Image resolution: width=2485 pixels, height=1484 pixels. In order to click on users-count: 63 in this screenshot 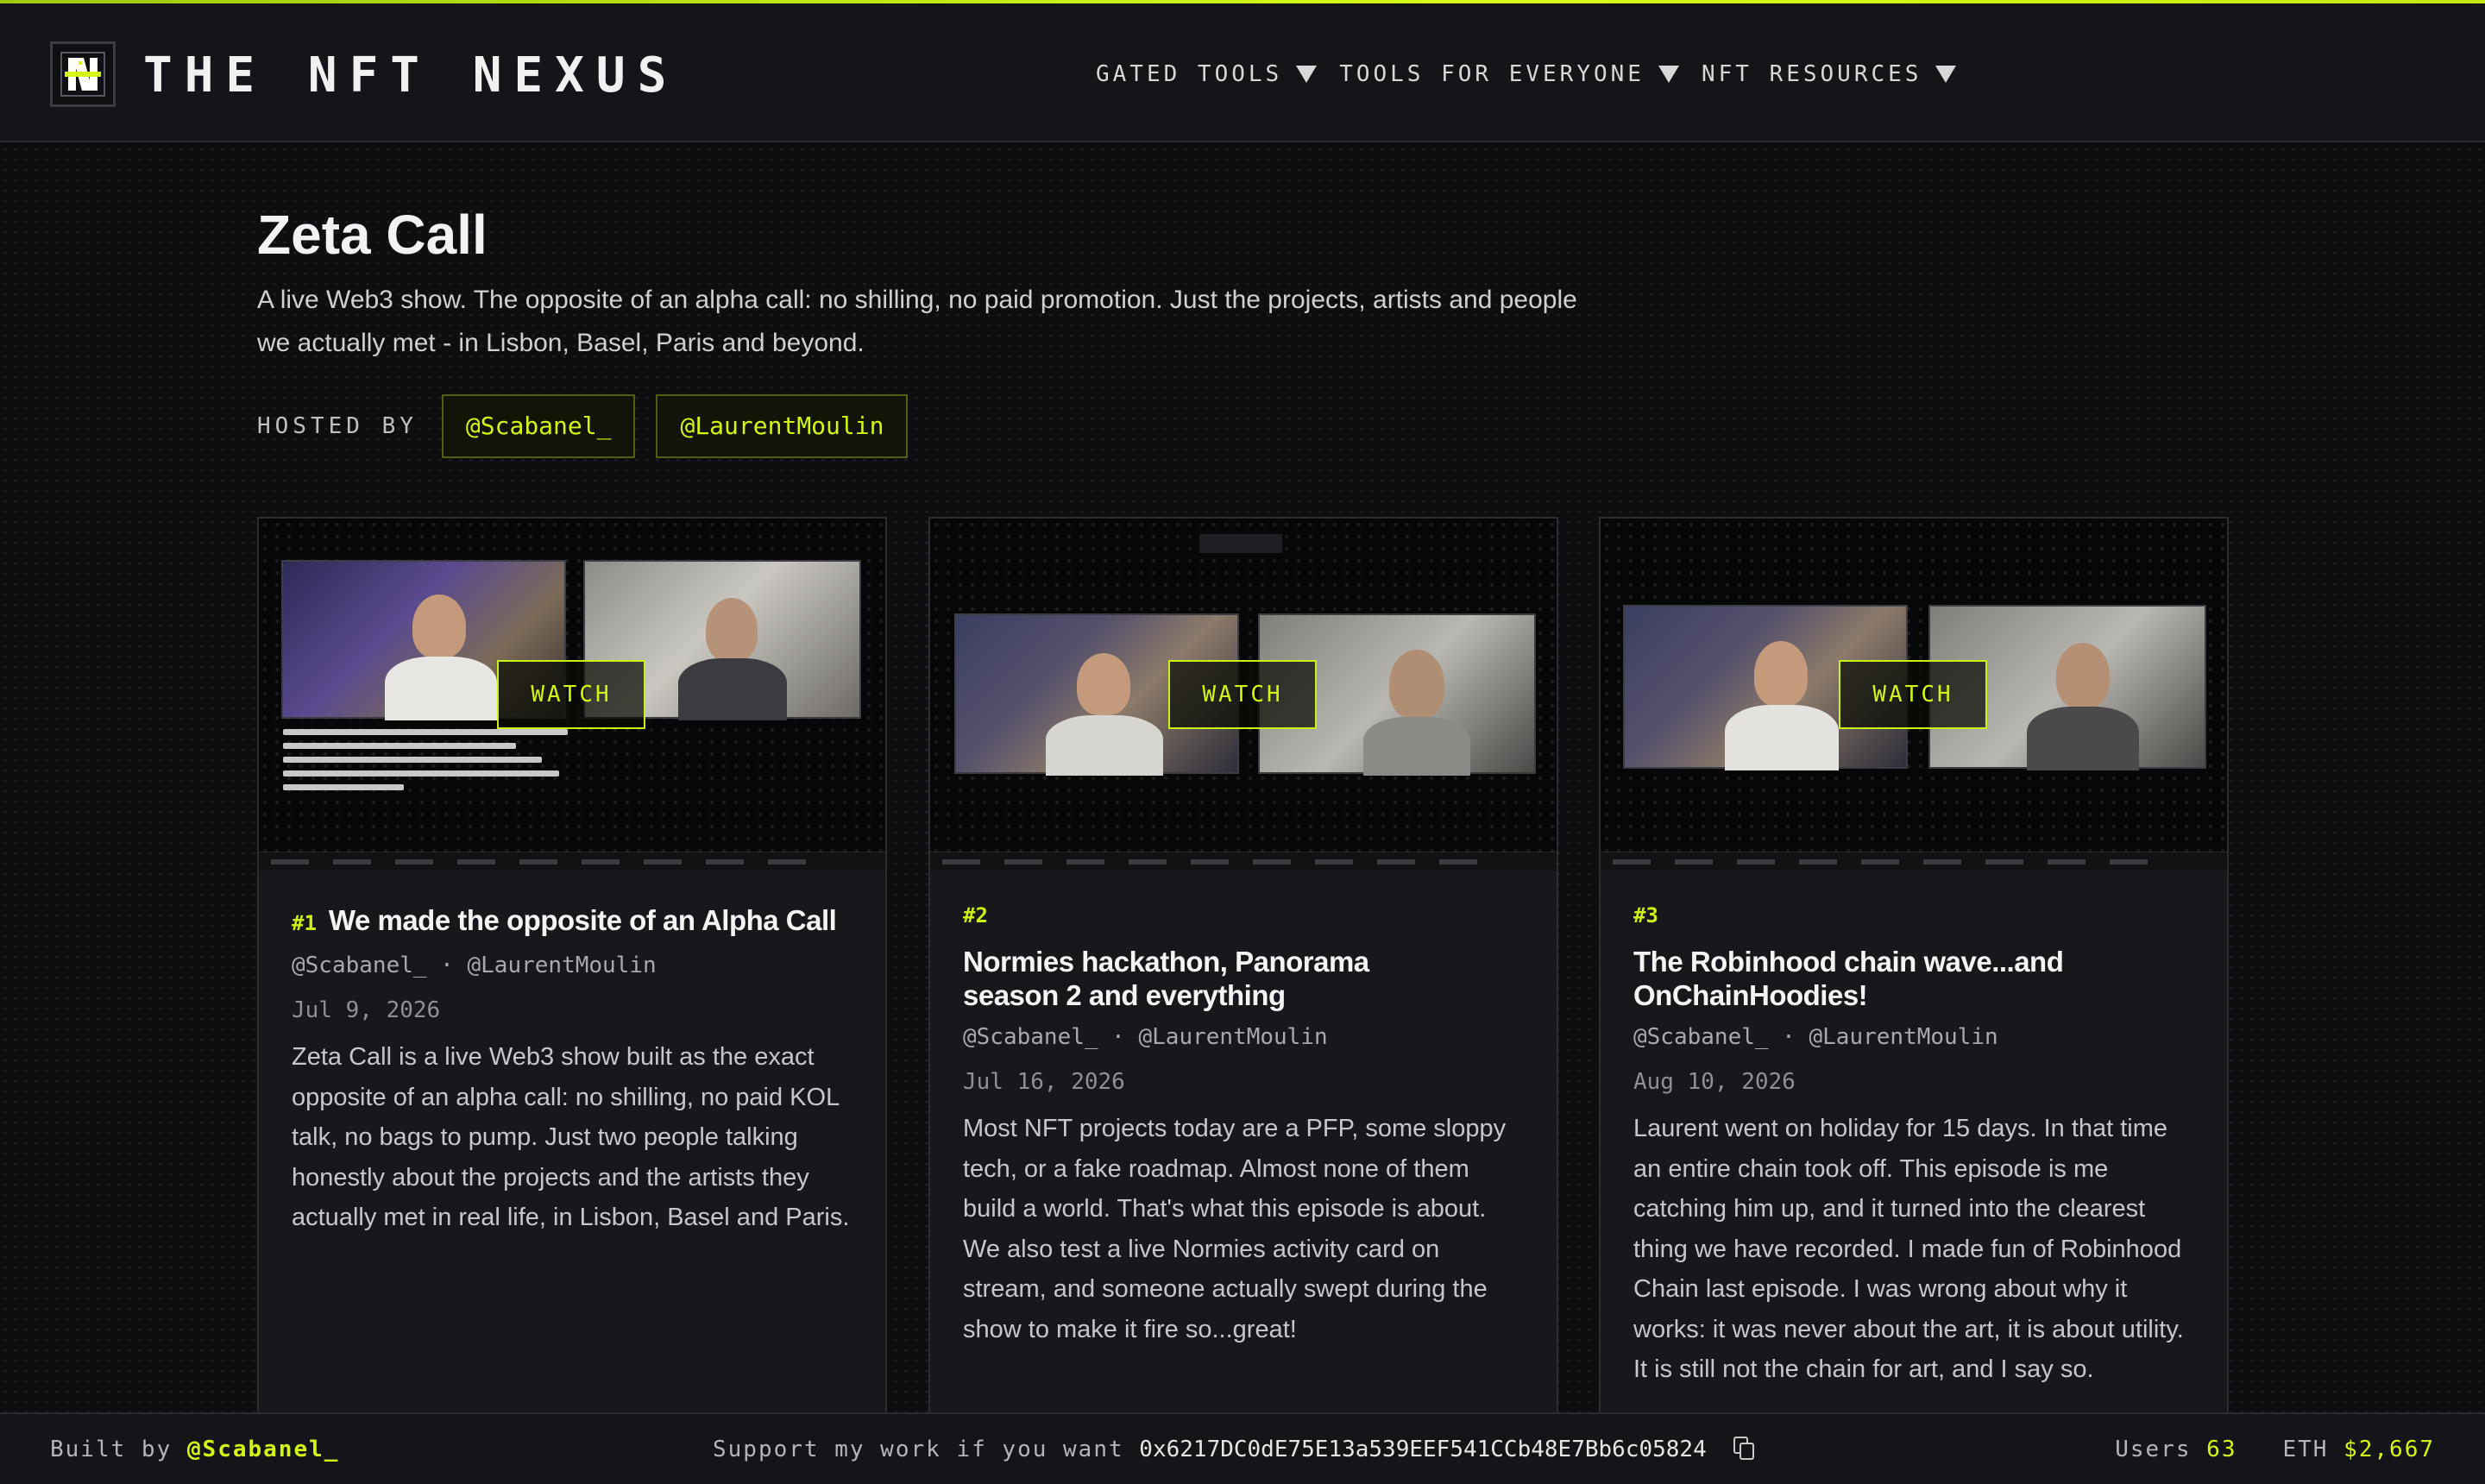, I will do `click(2221, 1449)`.